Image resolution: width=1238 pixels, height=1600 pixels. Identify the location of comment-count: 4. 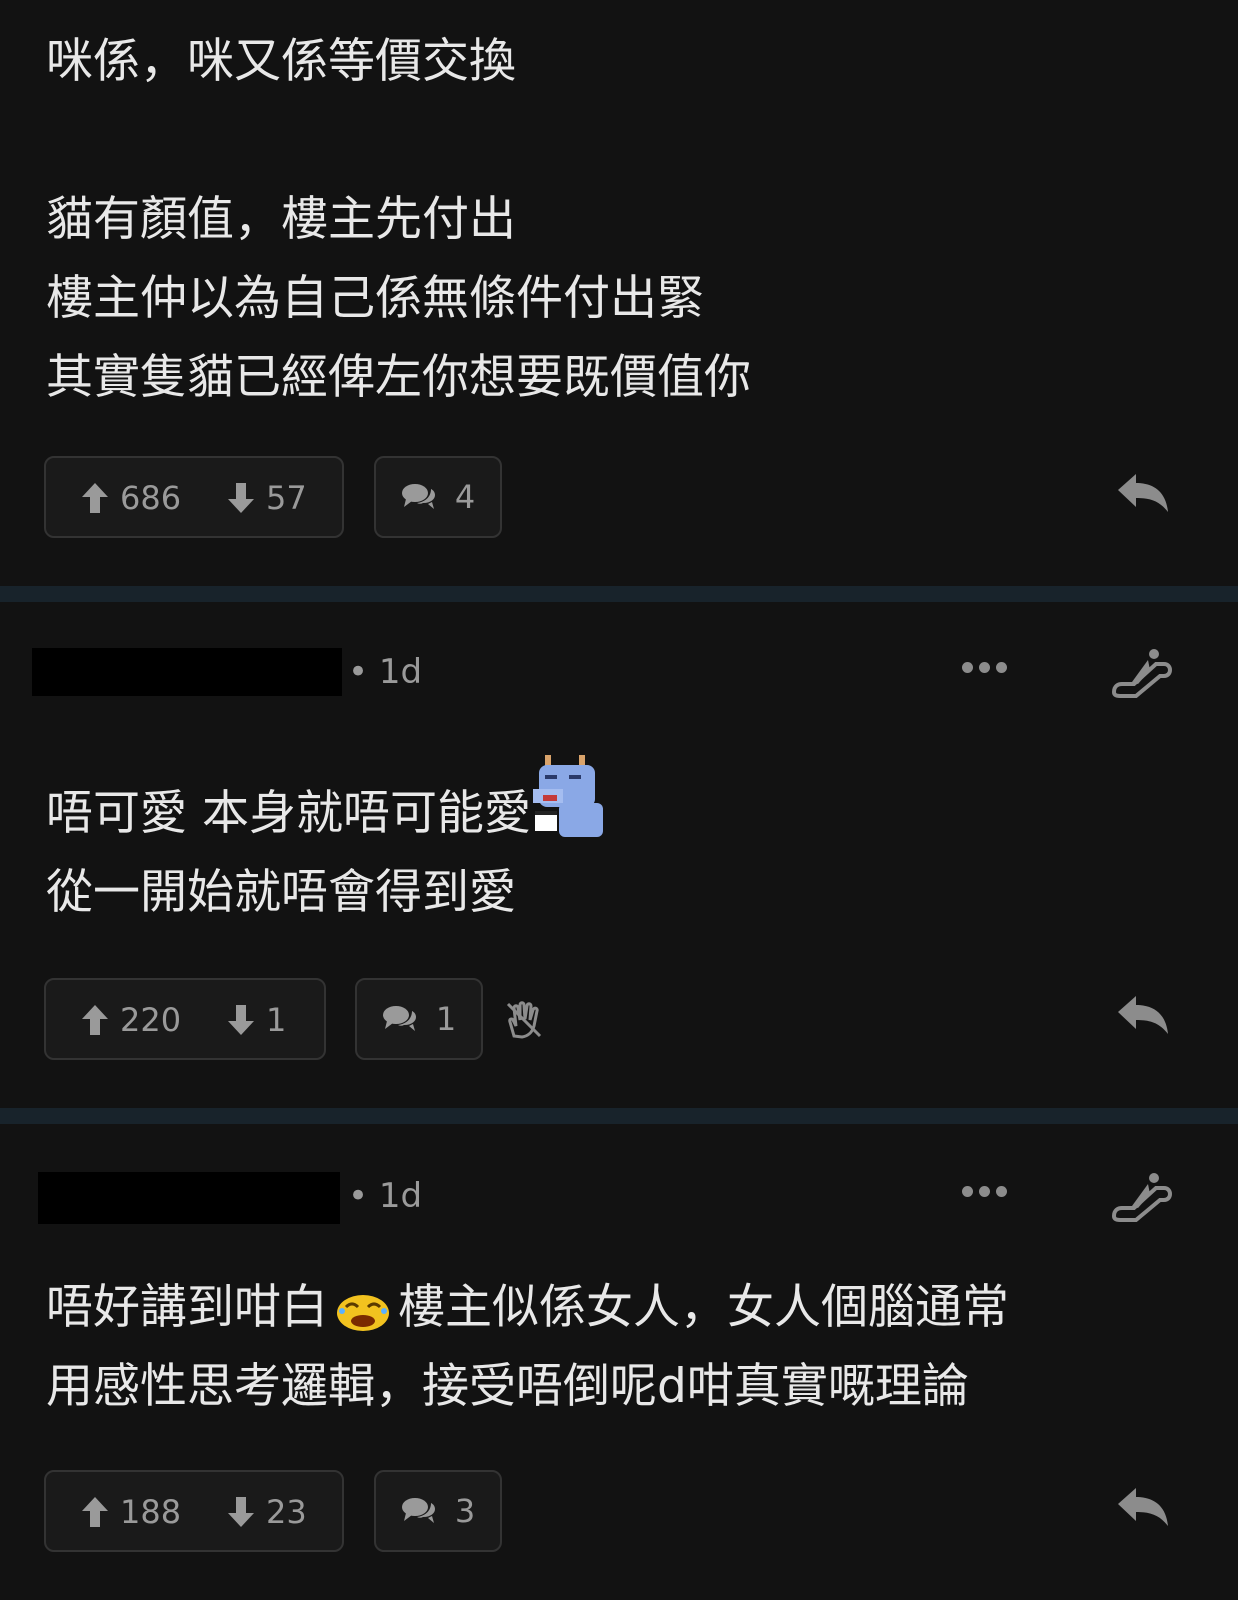
(465, 497).